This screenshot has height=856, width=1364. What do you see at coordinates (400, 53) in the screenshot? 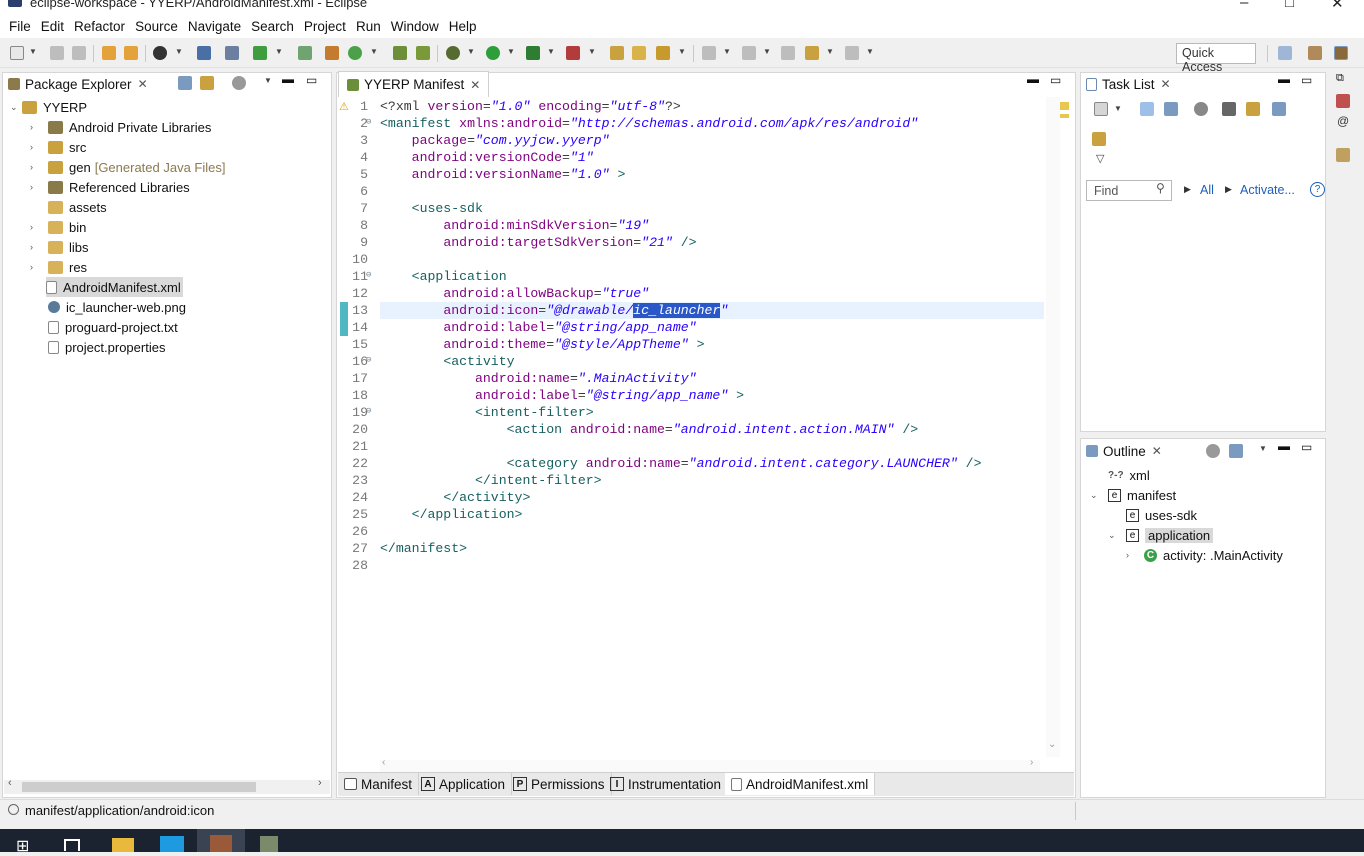
I see `android-project-icon` at bounding box center [400, 53].